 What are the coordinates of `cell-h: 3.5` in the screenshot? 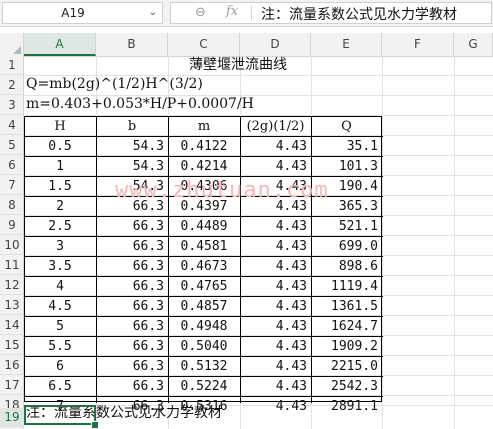 It's located at (60, 266).